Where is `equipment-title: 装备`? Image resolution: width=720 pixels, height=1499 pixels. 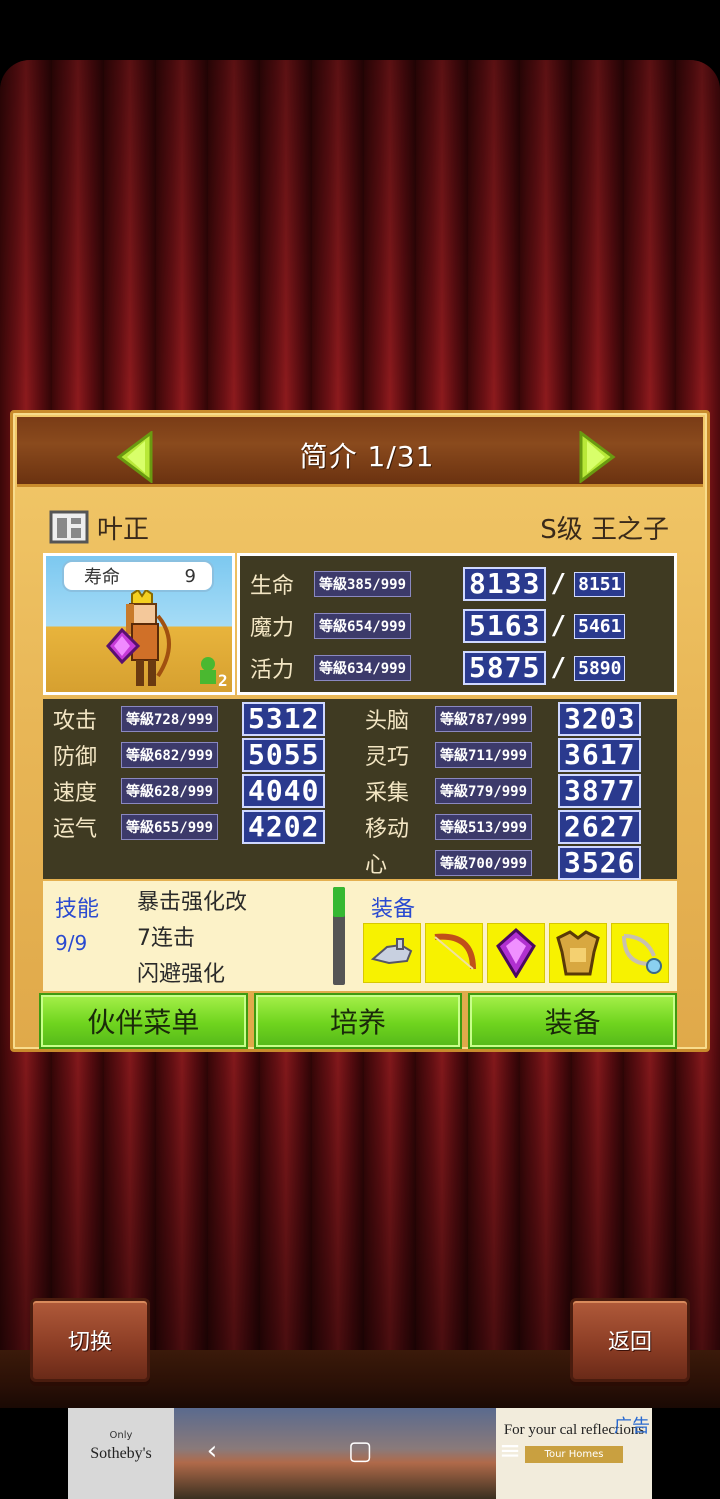 equipment-title: 装备 is located at coordinates (393, 909).